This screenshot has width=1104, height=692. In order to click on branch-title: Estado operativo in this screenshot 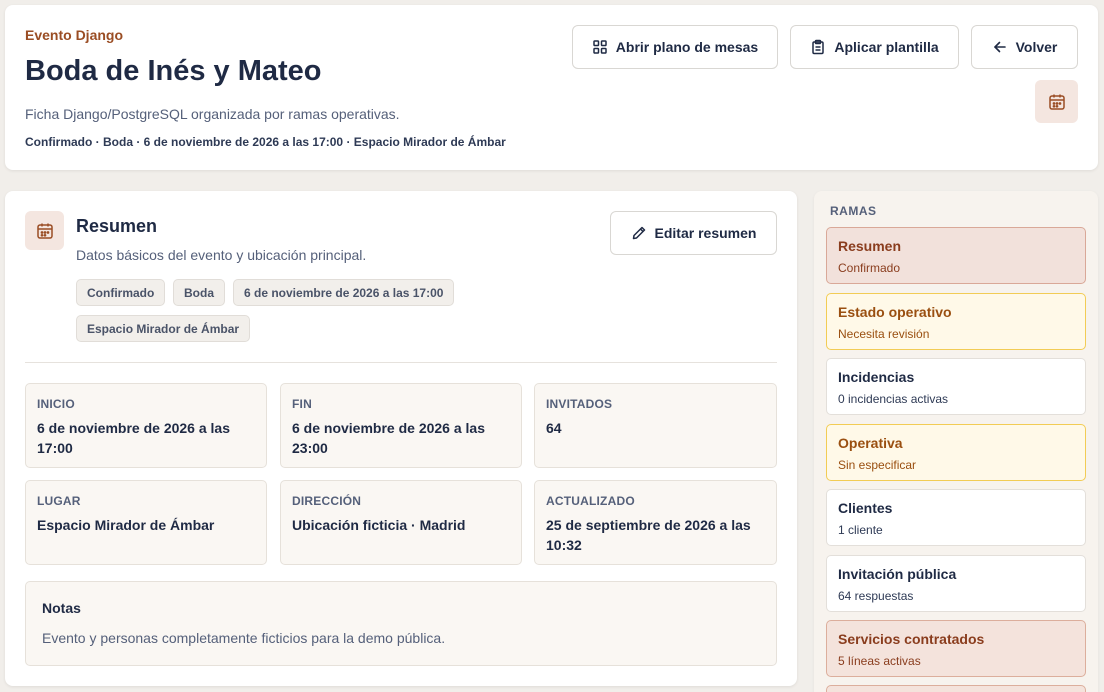, I will do `click(895, 312)`.